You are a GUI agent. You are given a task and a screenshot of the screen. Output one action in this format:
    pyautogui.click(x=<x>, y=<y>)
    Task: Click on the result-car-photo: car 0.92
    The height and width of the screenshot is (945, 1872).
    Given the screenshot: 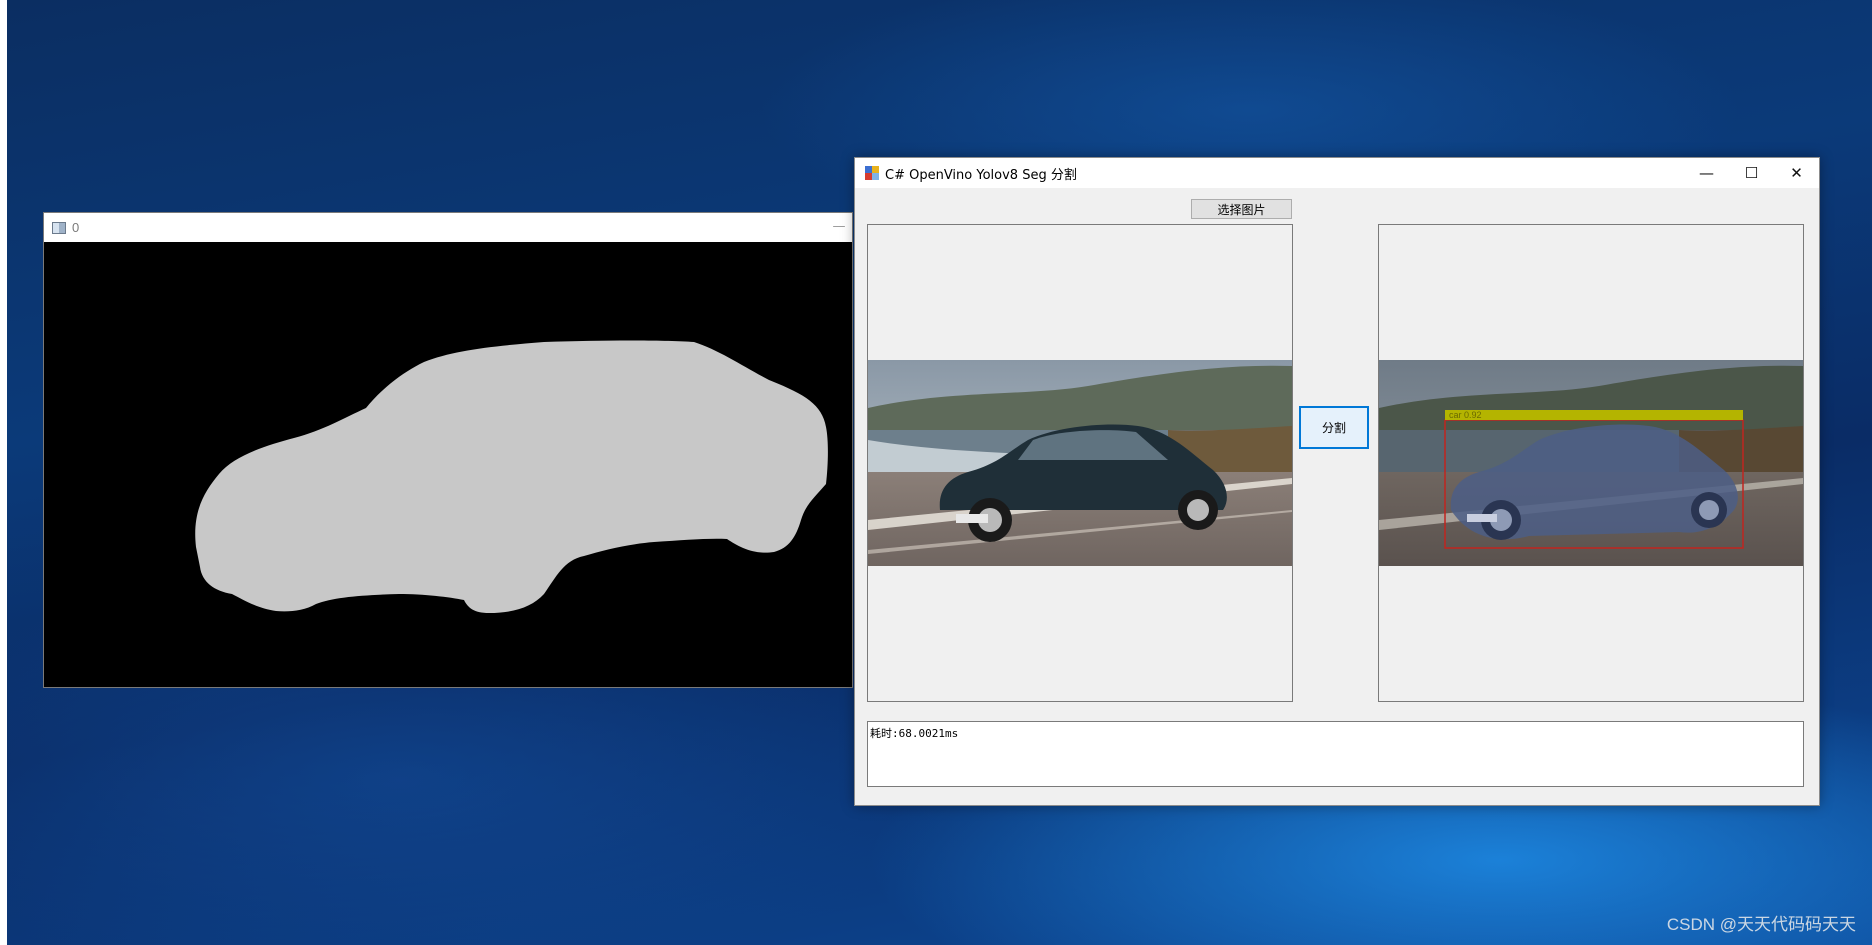 What is the action you would take?
    pyautogui.click(x=1591, y=463)
    